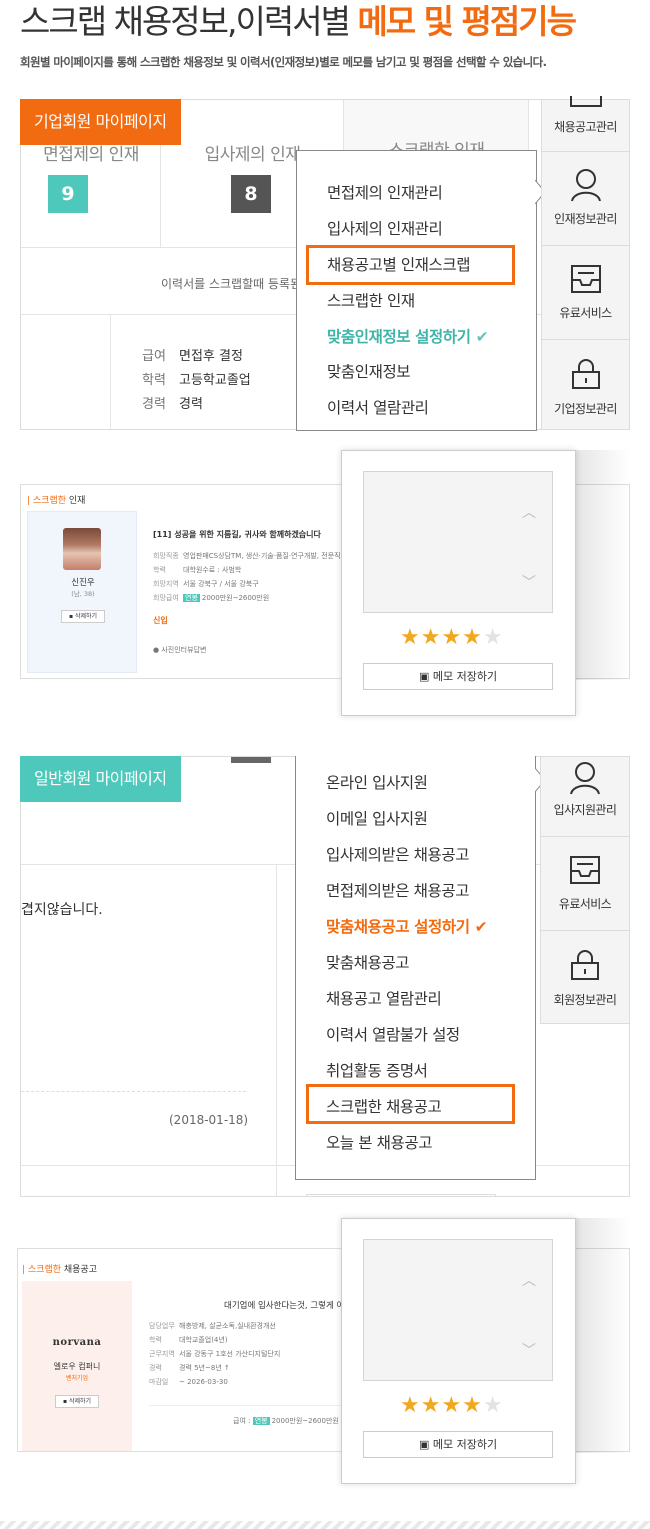  Describe the element at coordinates (77, 1342) in the screenshot. I see `company-logo: norvana` at that location.